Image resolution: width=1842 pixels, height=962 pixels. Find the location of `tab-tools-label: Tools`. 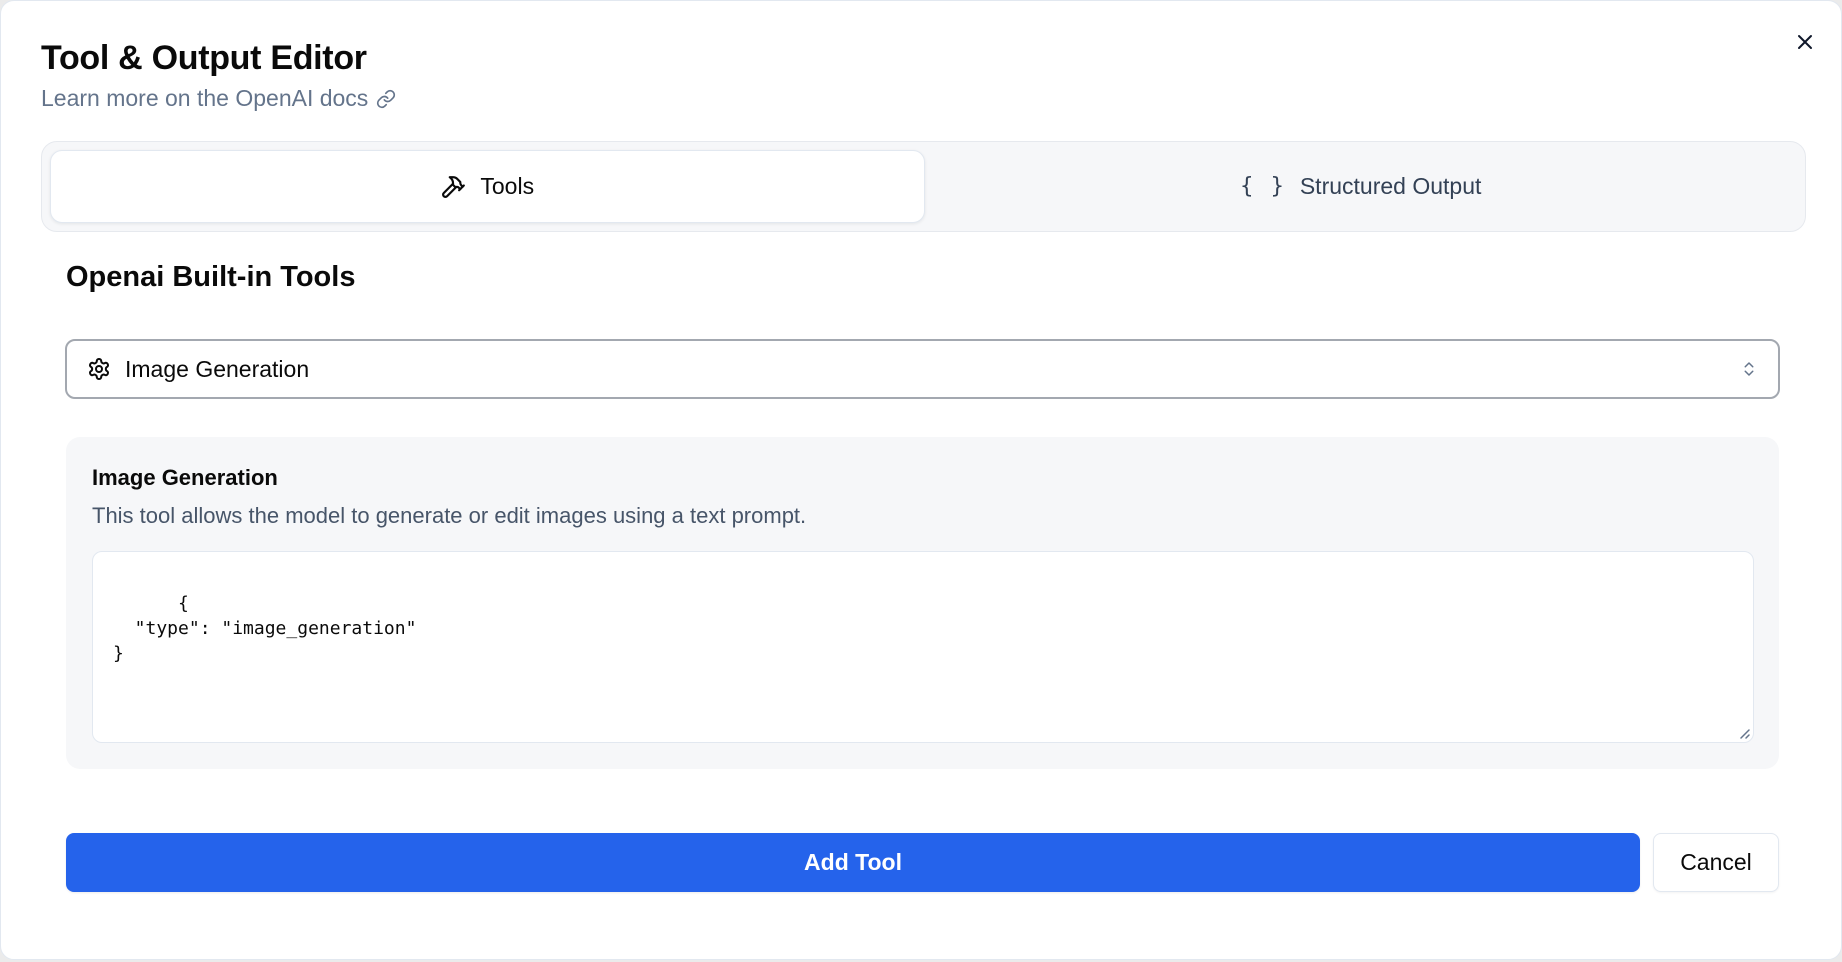

tab-tools-label: Tools is located at coordinates (507, 186).